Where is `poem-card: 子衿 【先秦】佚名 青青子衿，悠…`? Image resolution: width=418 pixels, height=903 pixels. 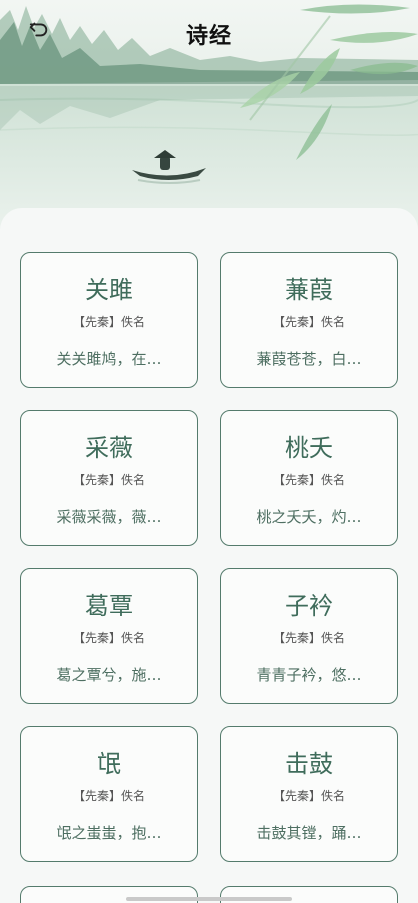 poem-card: 子衿 【先秦】佚名 青青子衿，悠… is located at coordinates (309, 636).